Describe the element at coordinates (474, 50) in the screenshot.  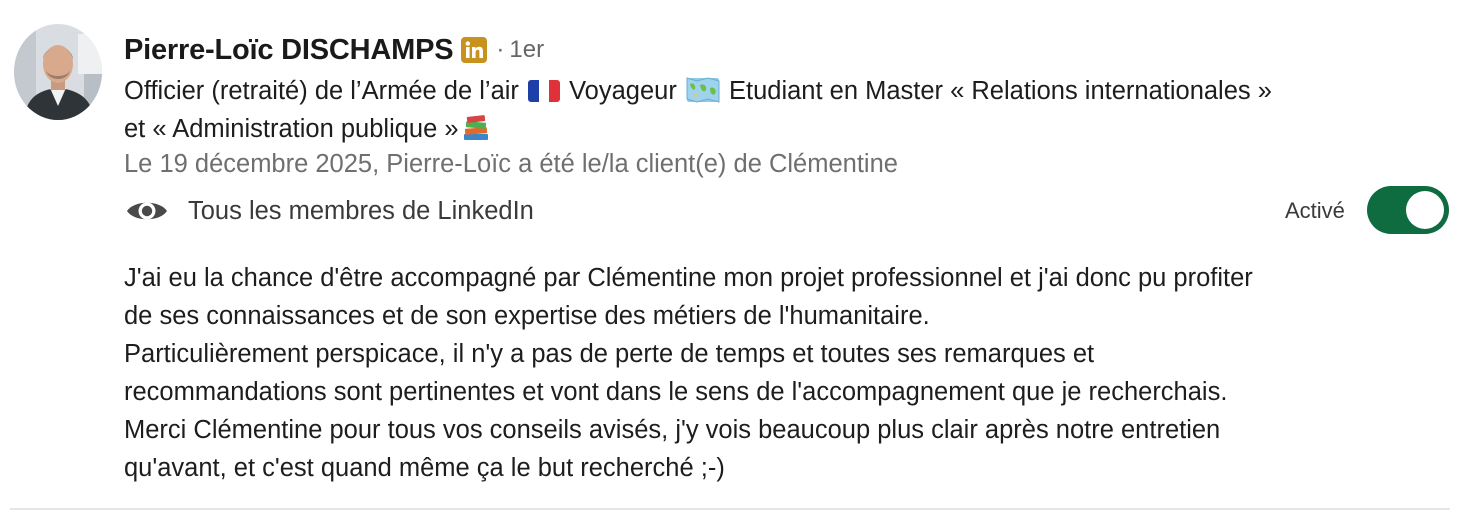
I see `linkedin-icon` at that location.